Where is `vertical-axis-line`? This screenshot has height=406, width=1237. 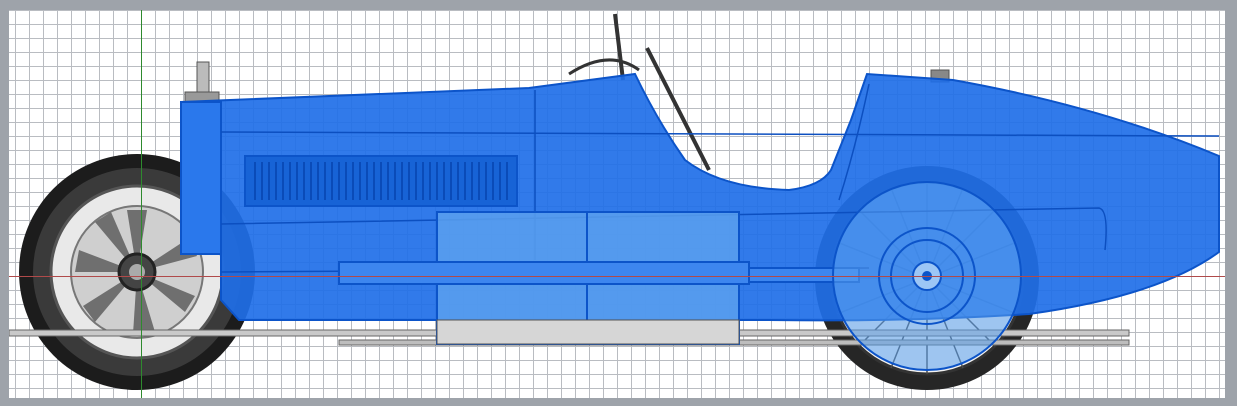
vertical-axis-line is located at coordinates (141, 204).